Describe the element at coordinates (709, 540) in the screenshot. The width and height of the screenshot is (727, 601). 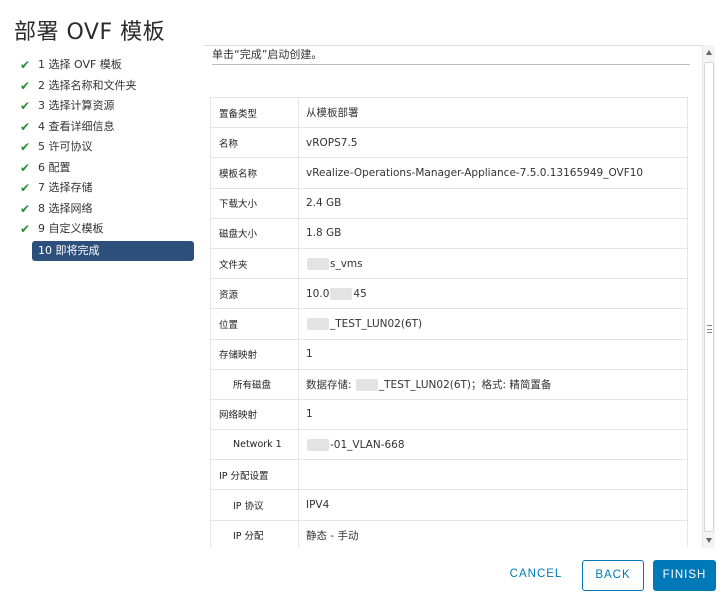
I see `scroll-down-arrow-icon` at that location.